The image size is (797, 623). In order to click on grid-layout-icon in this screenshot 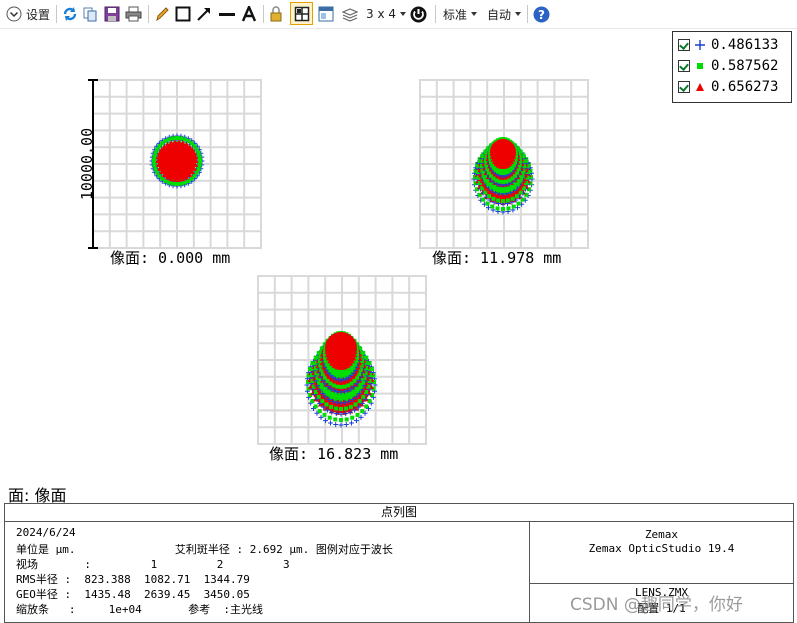, I will do `click(301, 13)`.